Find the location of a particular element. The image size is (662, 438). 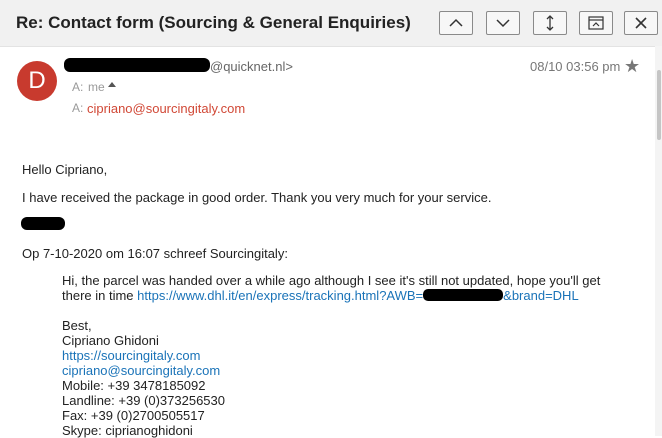

previous-message-button is located at coordinates (456, 23).